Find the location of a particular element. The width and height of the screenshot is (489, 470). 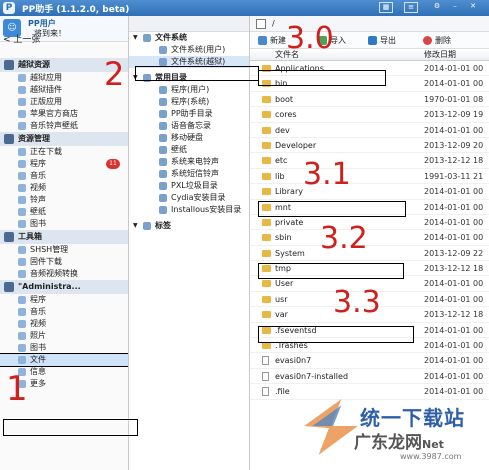

sidebar-item: 正在下载 is located at coordinates (64, 152).